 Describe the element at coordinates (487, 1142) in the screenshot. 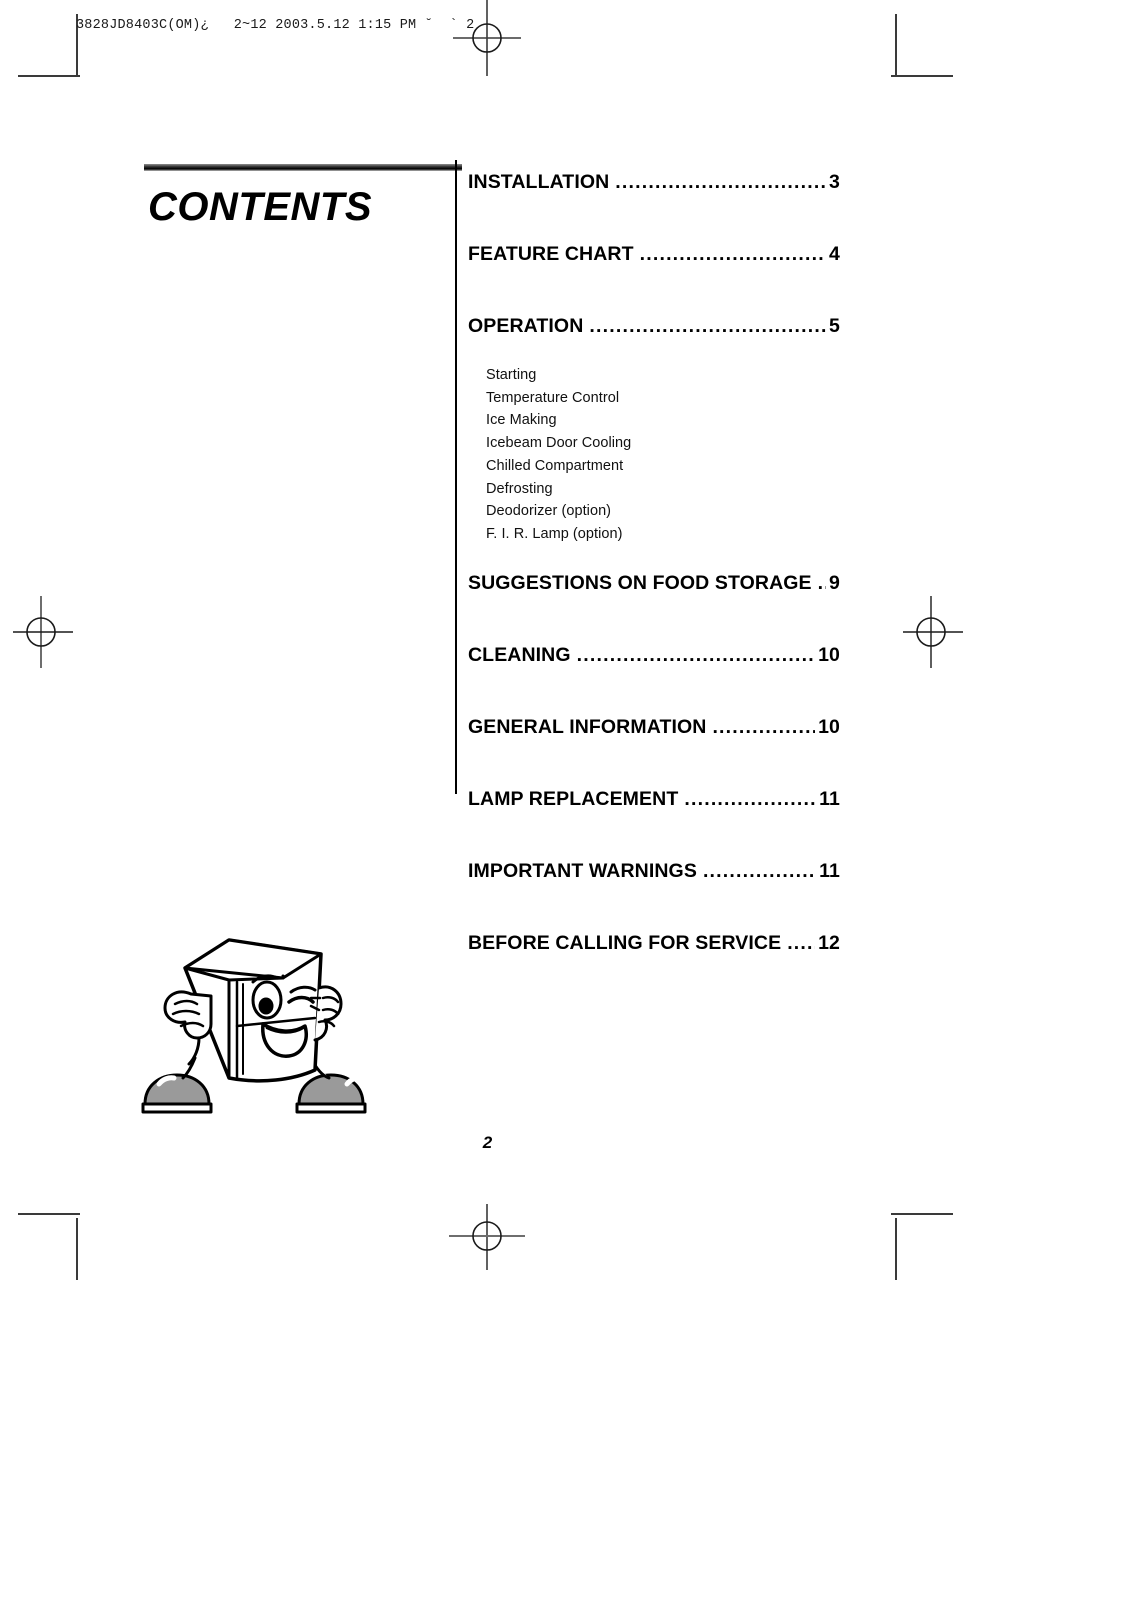

I see `page-number: 2` at that location.